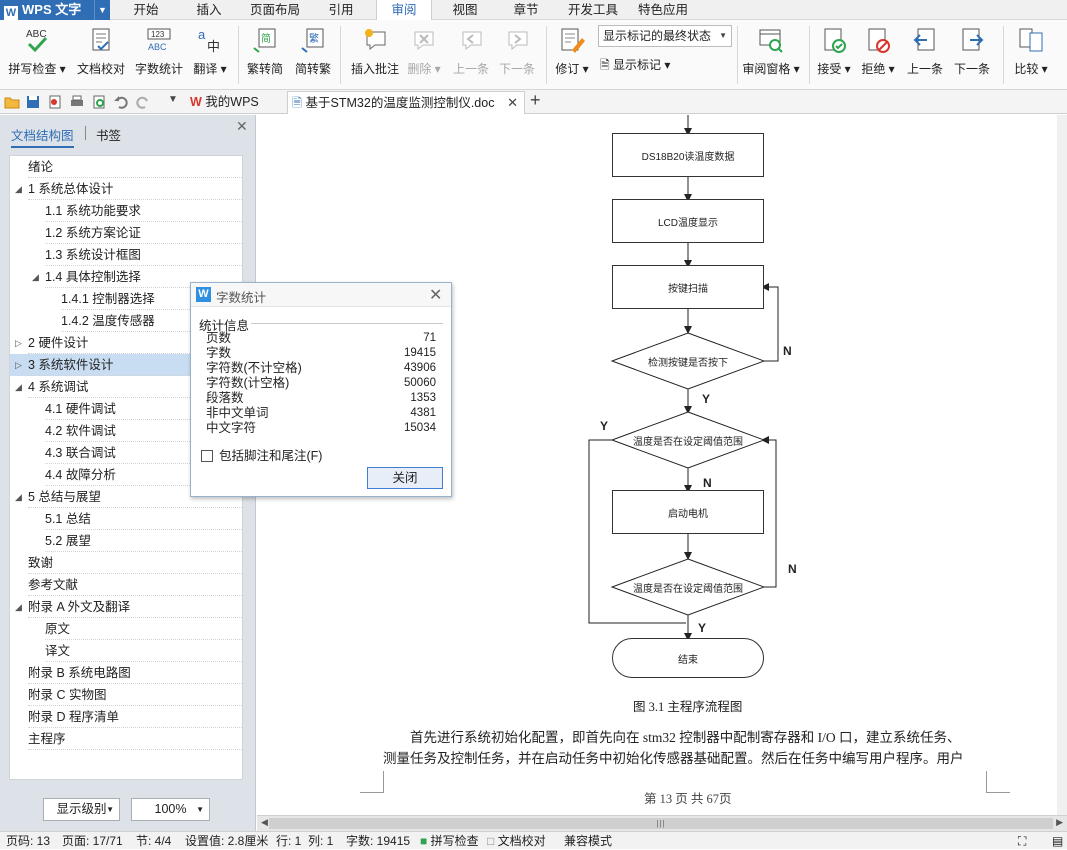 This screenshot has width=1067, height=850. I want to click on stat-row: 页数 71, so click(321, 338).